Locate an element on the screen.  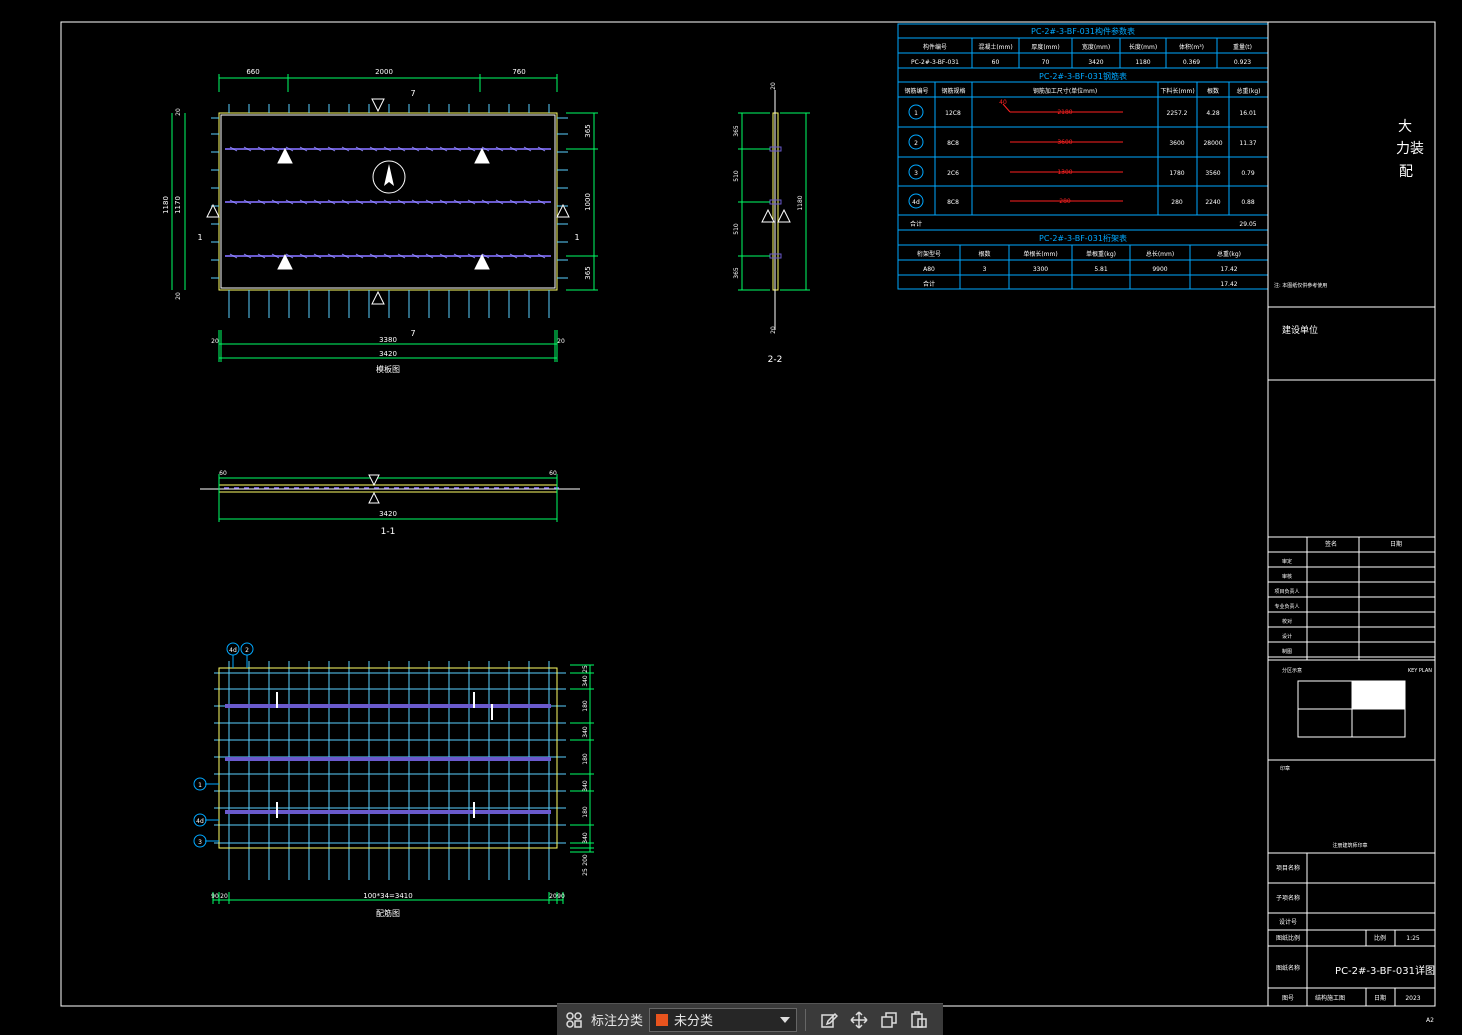
company-char: 配 is located at coordinates (1406, 172).